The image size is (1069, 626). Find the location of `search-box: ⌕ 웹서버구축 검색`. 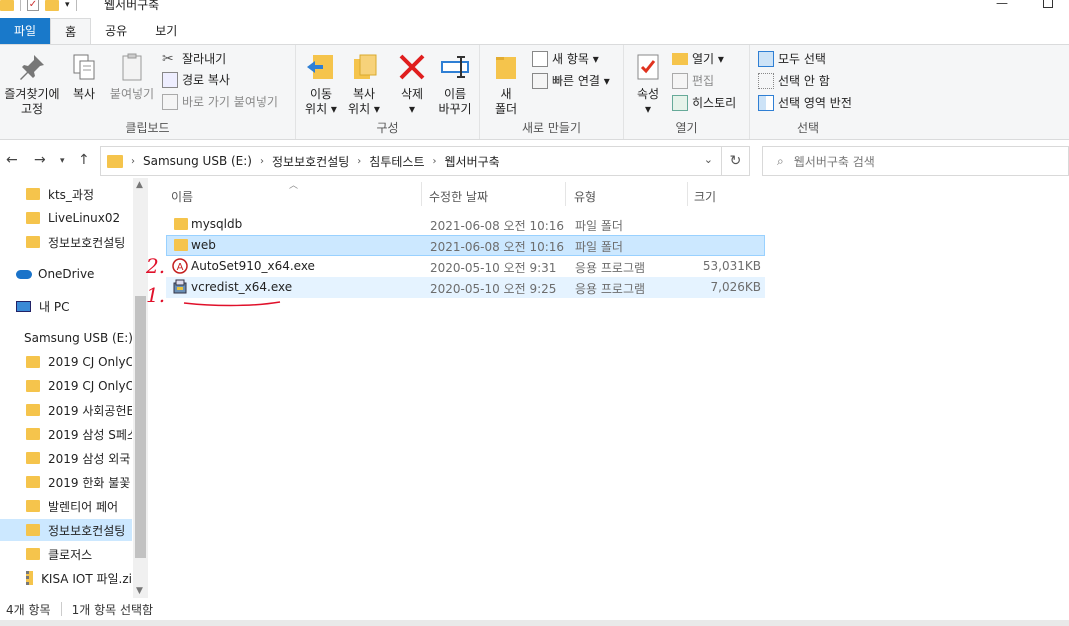

search-box: ⌕ 웹서버구축 검색 is located at coordinates (915, 161).